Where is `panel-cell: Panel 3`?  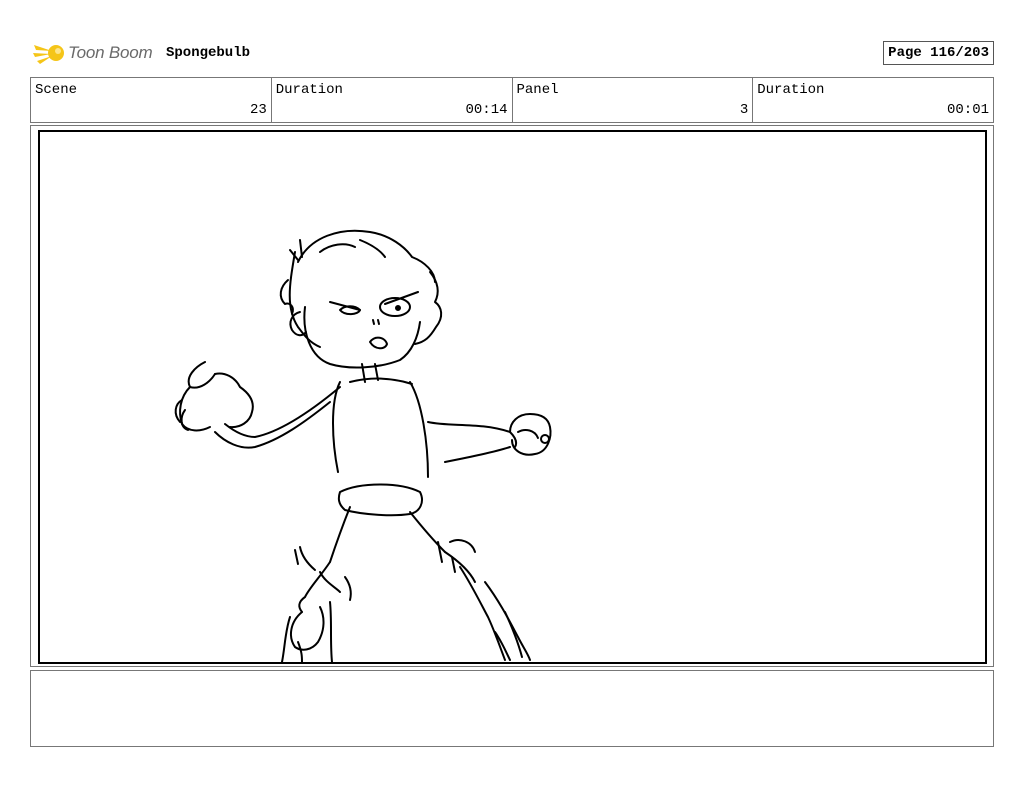 panel-cell: Panel 3 is located at coordinates (633, 100).